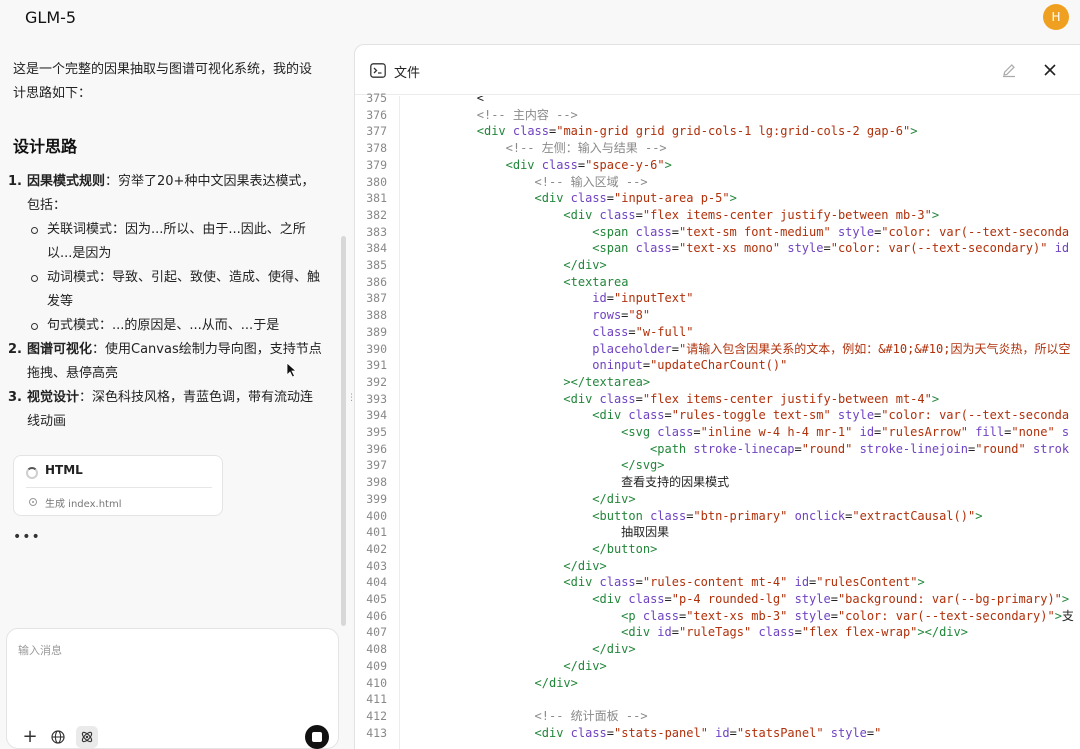 The width and height of the screenshot is (1080, 749). What do you see at coordinates (40, 650) in the screenshot?
I see `message-input: 输入消息` at bounding box center [40, 650].